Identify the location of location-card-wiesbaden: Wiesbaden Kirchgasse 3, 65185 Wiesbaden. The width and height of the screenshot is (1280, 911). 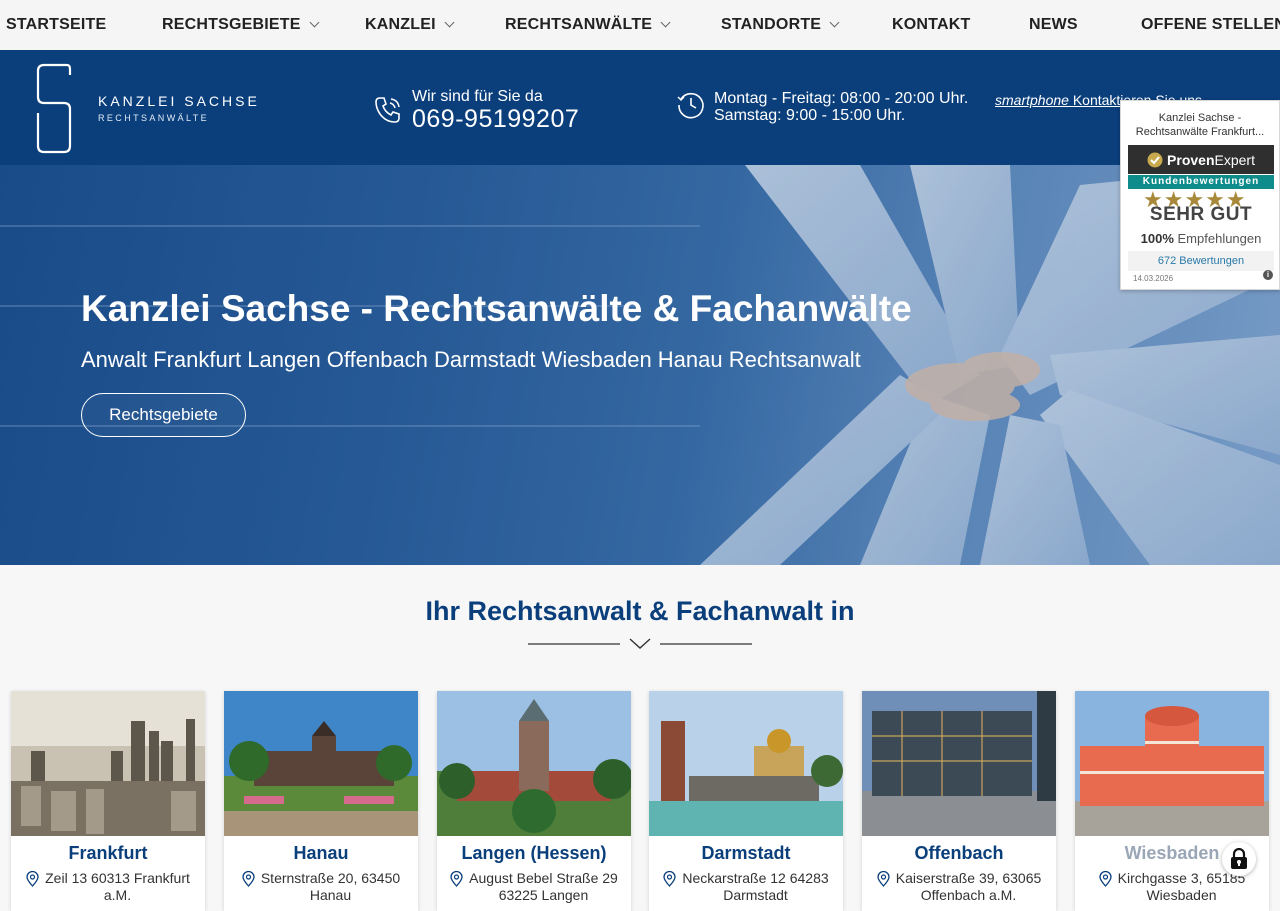
(1172, 801).